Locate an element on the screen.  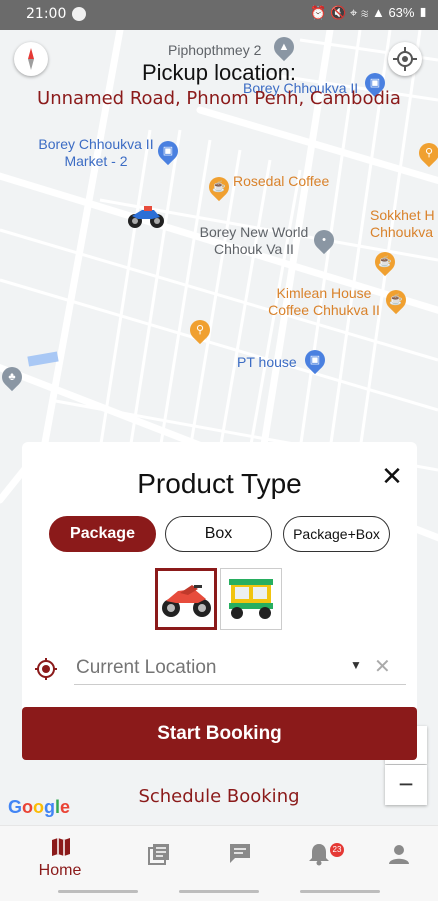
pickup-location-address: Unnamed Road, Phnom Penh, Cambodia is located at coordinates (219, 98).